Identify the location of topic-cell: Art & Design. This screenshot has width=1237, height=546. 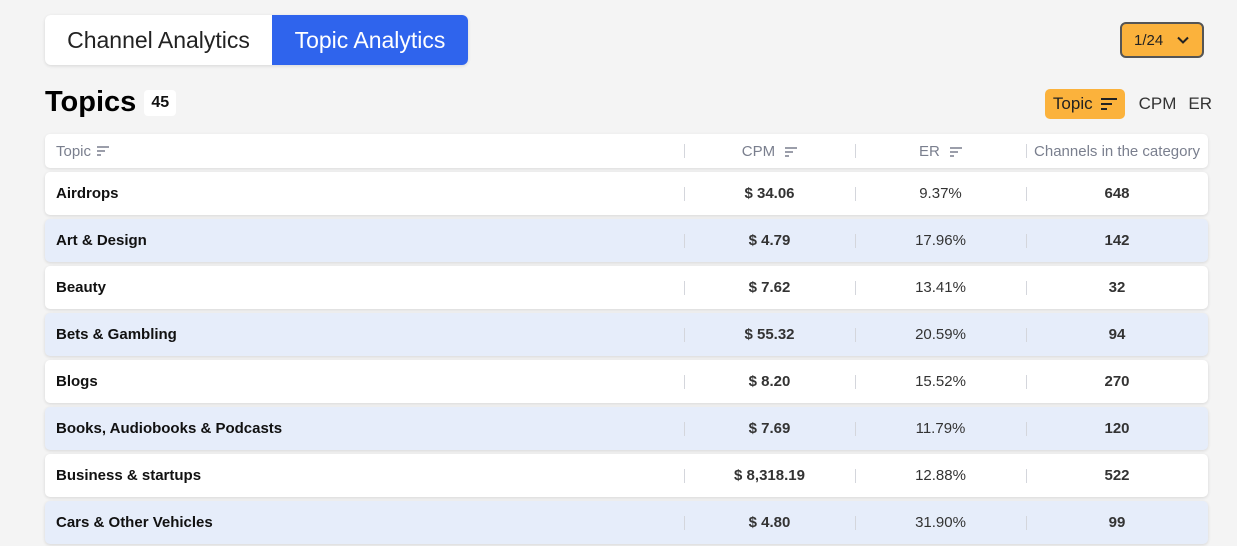
(101, 240).